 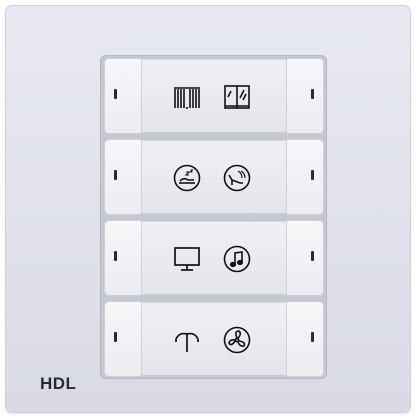 What do you see at coordinates (237, 340) in the screenshot?
I see `fan-icon` at bounding box center [237, 340].